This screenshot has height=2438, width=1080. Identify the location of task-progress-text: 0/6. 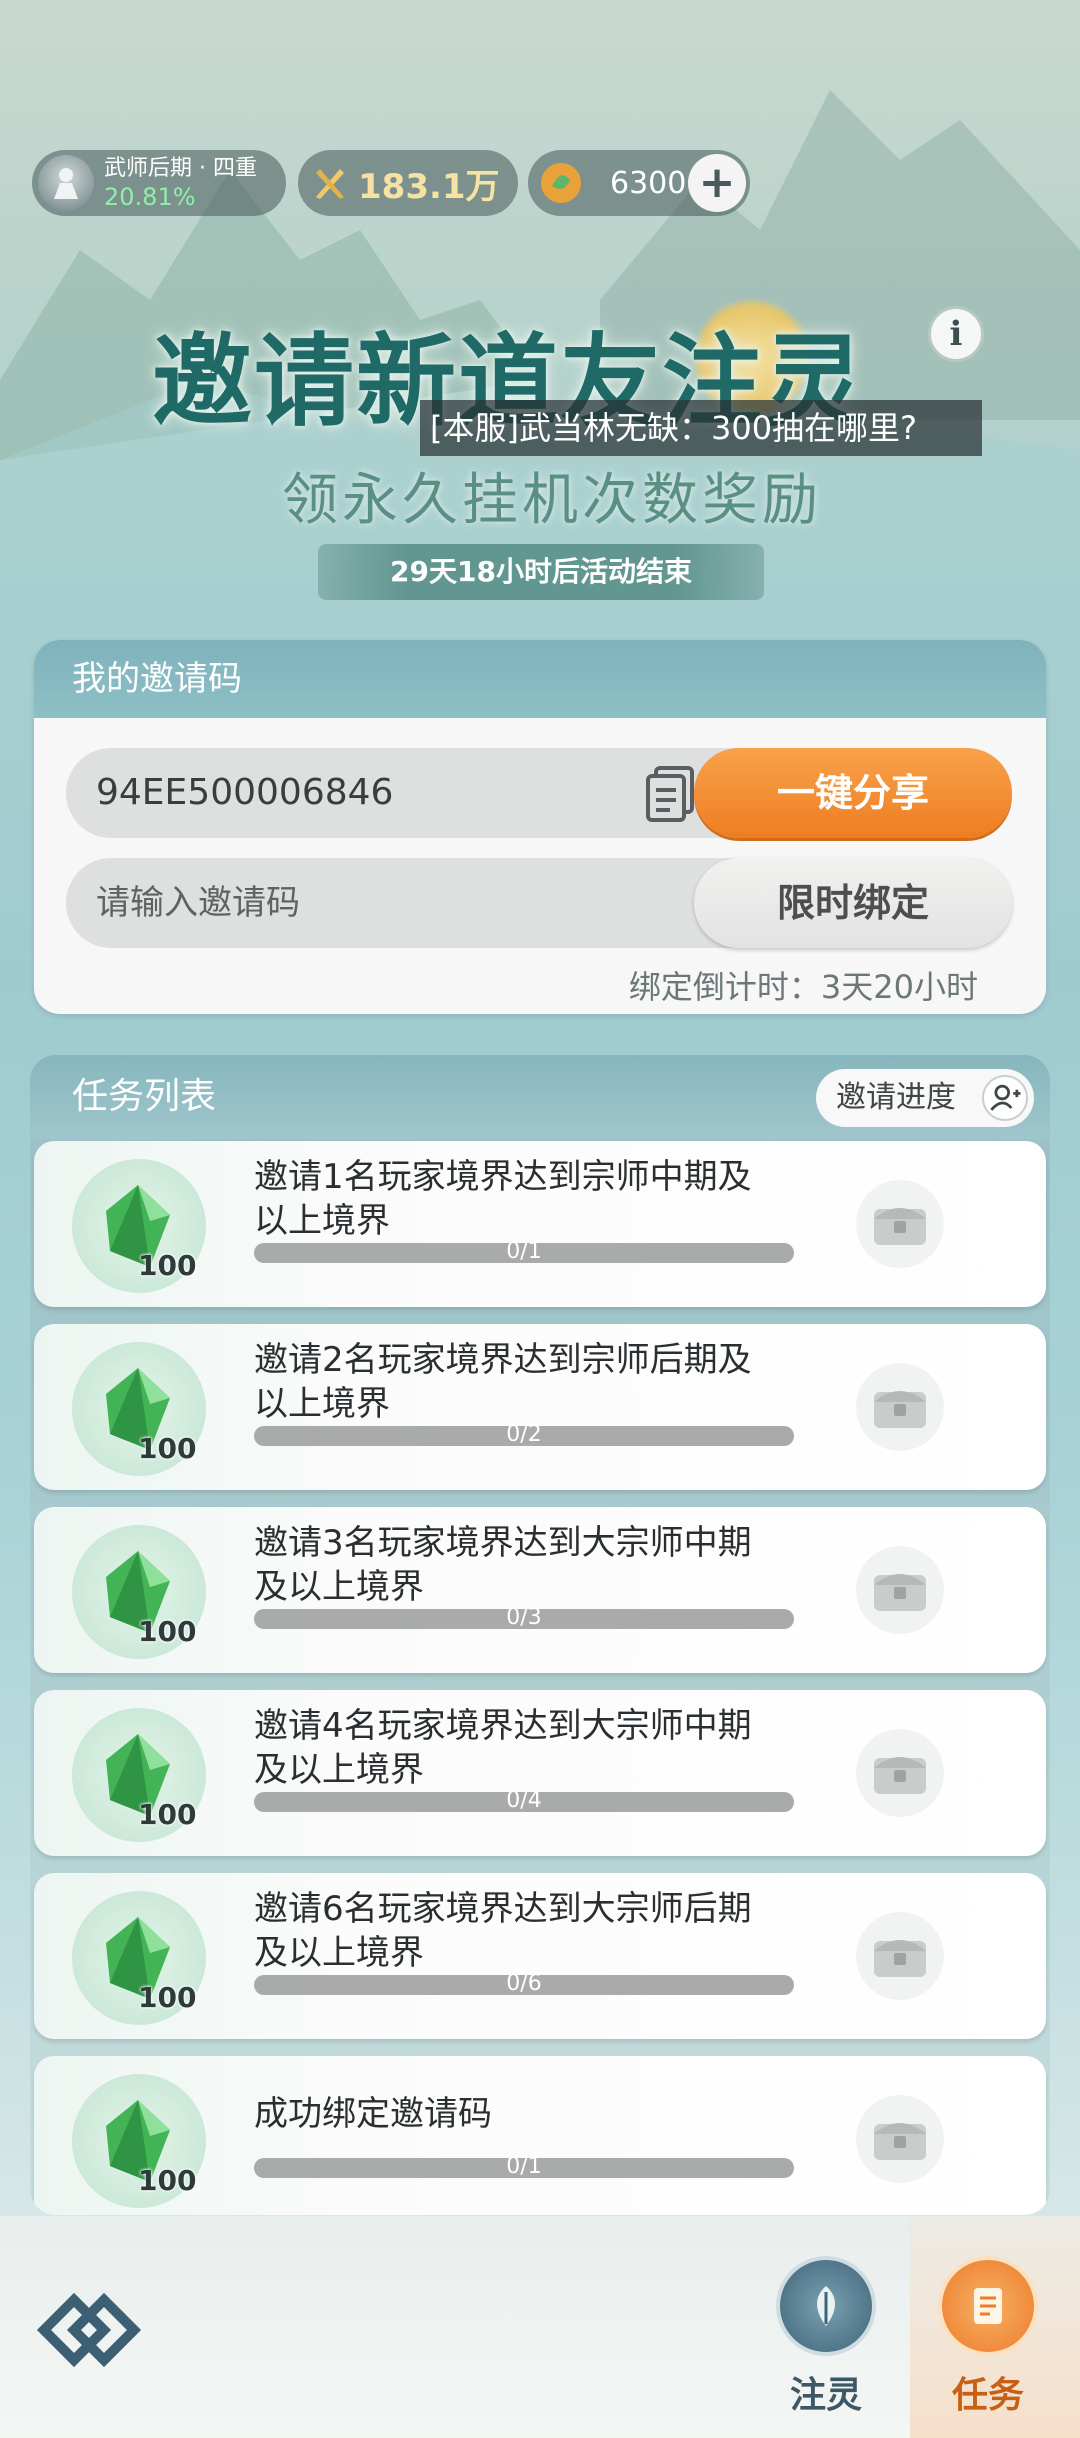
(524, 1983).